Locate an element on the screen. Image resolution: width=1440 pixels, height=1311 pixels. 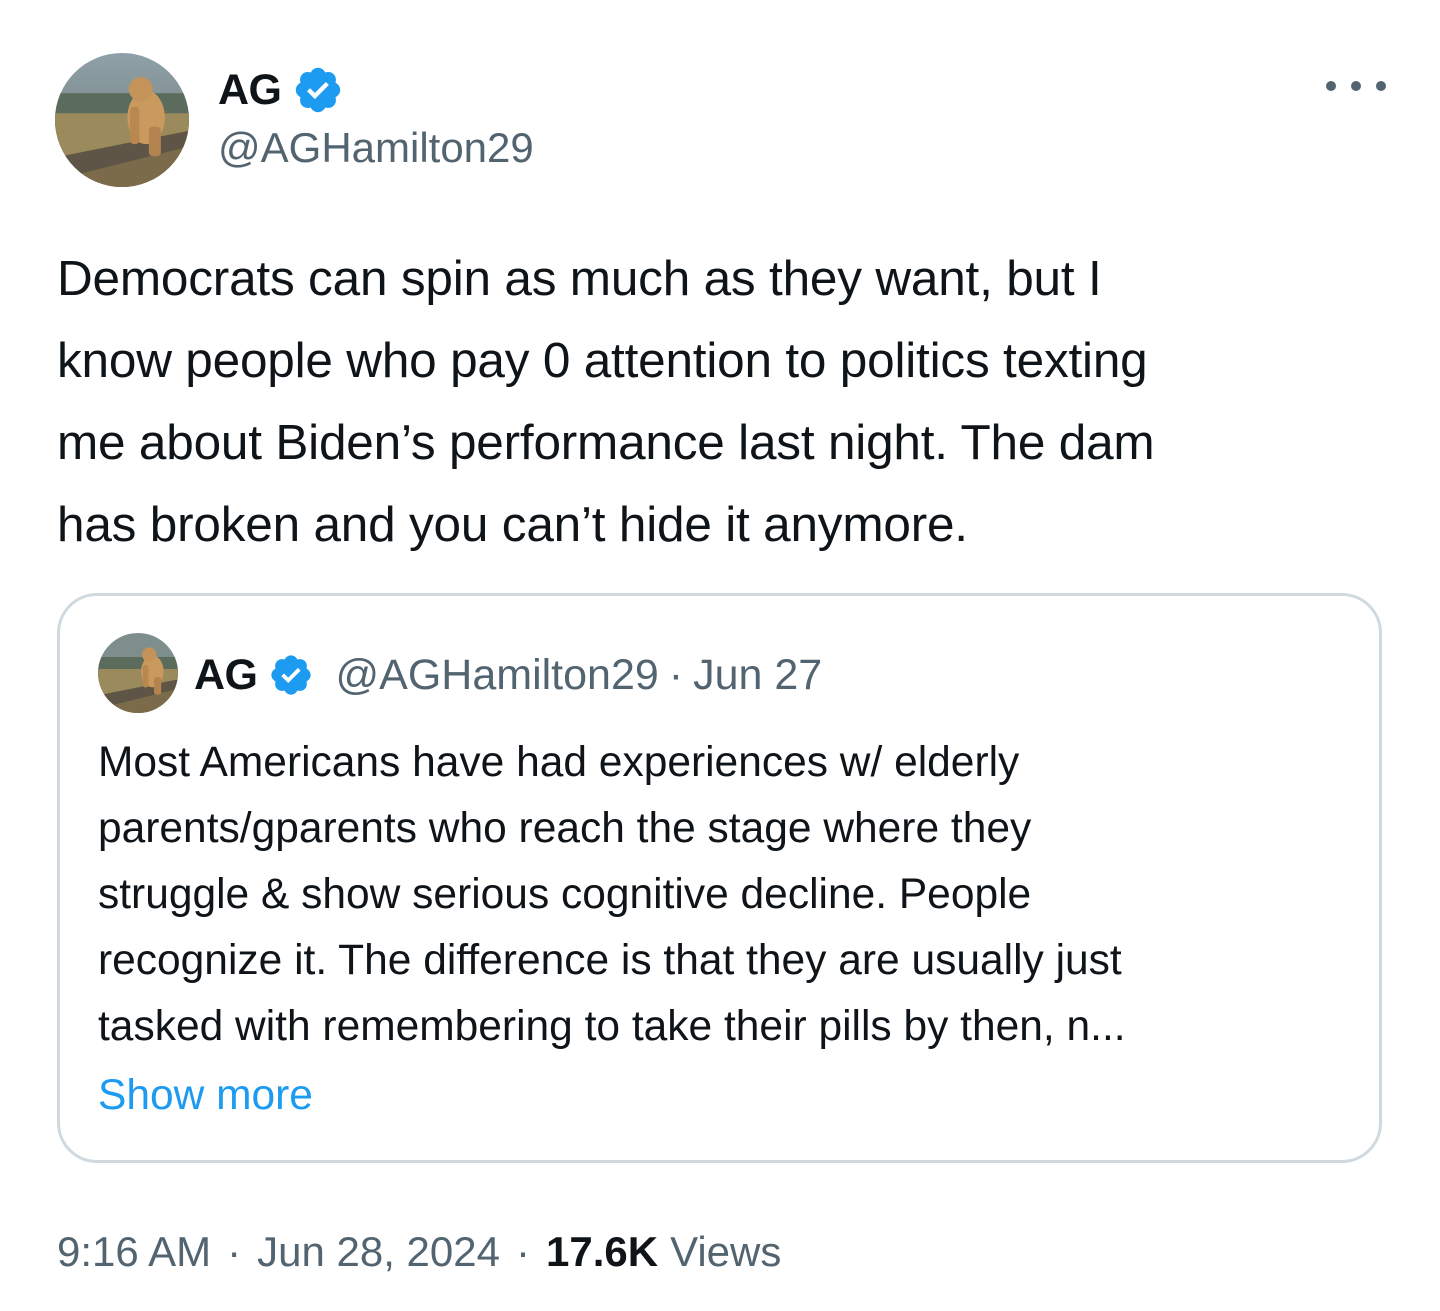
author-name-row: AG is located at coordinates (281, 90).